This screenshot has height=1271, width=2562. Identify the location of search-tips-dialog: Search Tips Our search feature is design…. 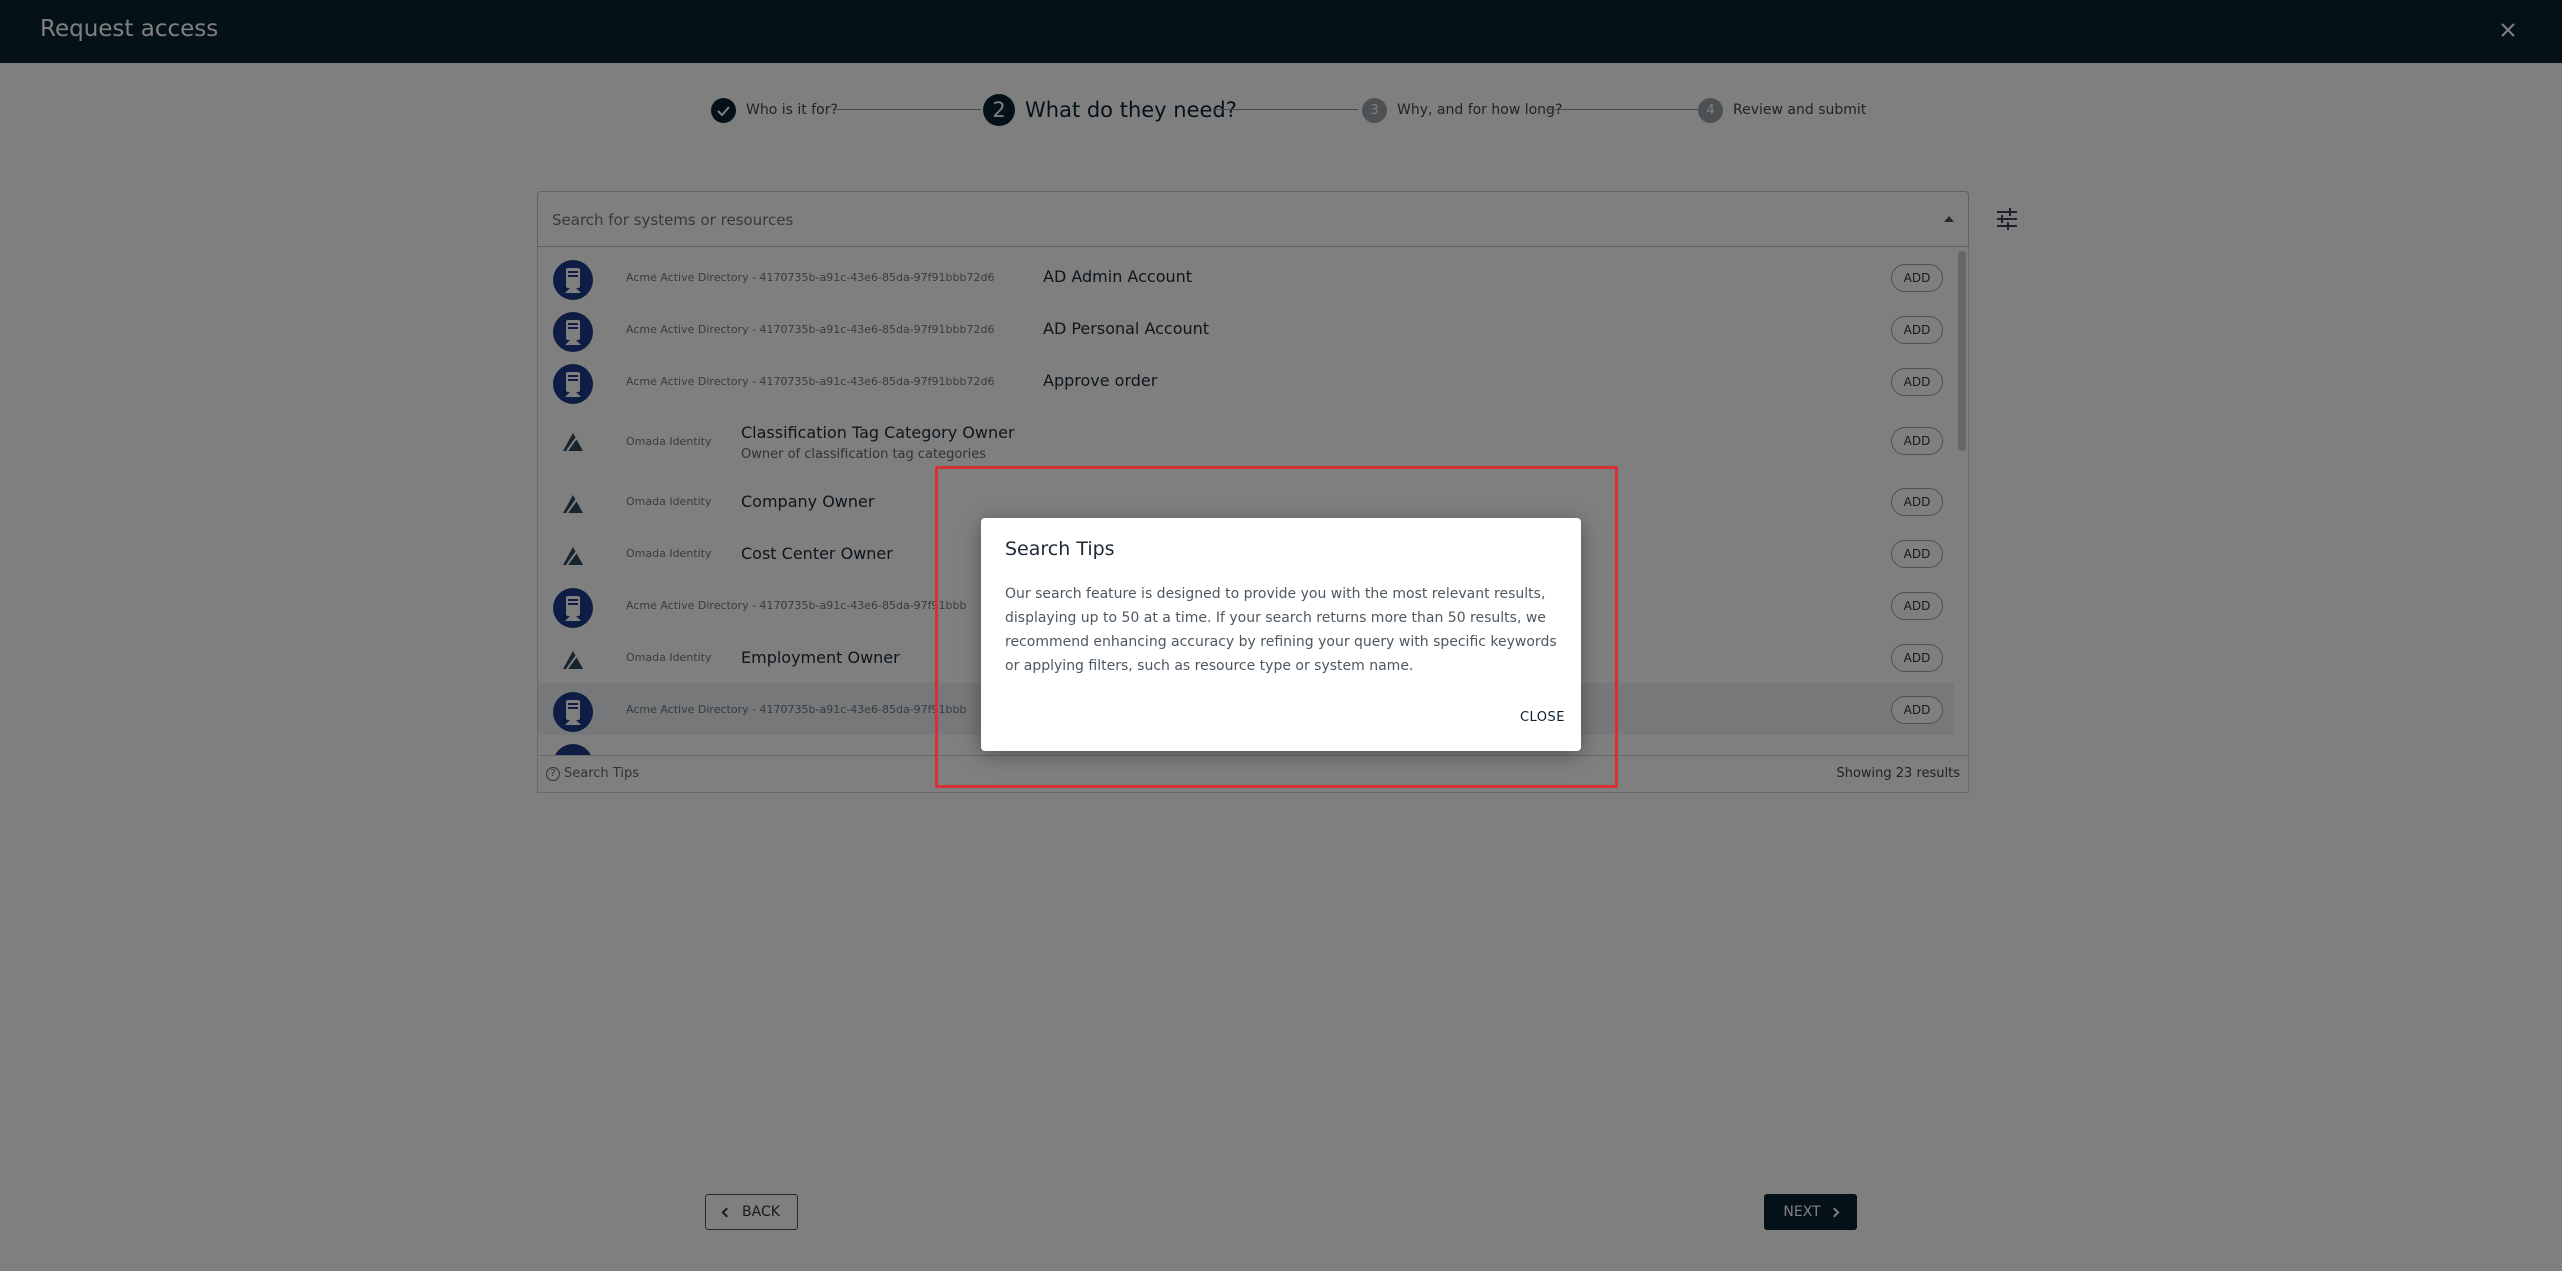
(1281, 634).